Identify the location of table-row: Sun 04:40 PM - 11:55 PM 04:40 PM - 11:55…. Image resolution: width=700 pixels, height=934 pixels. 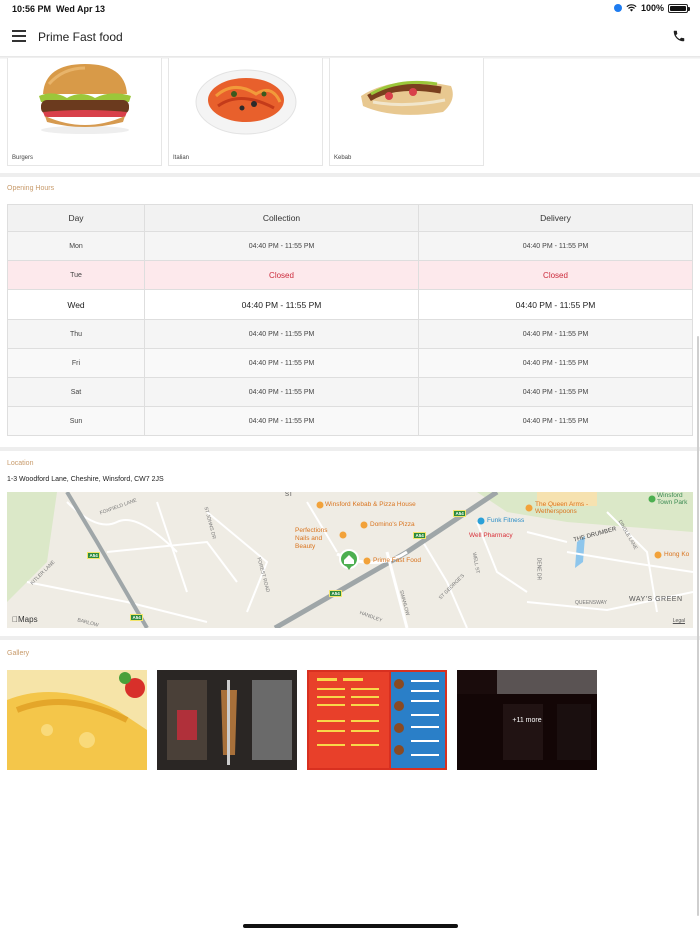
(350, 421).